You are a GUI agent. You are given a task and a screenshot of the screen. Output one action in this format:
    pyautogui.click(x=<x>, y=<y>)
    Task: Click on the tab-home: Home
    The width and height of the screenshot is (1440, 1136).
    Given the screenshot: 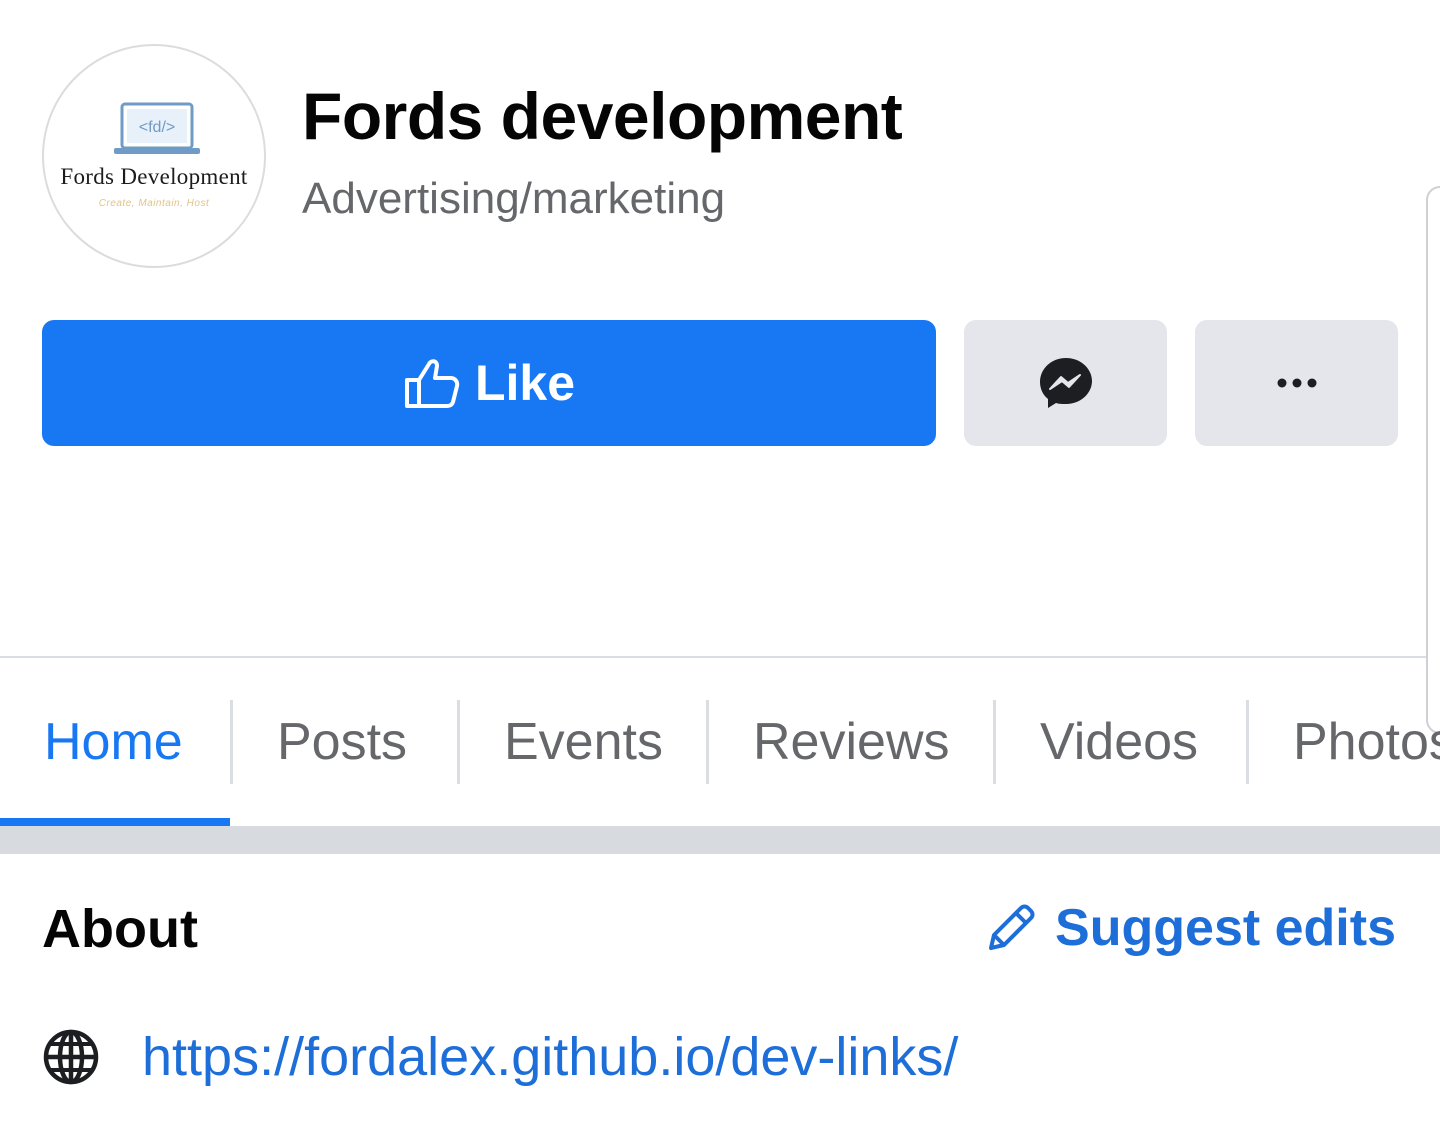 What is the action you would take?
    pyautogui.click(x=113, y=742)
    